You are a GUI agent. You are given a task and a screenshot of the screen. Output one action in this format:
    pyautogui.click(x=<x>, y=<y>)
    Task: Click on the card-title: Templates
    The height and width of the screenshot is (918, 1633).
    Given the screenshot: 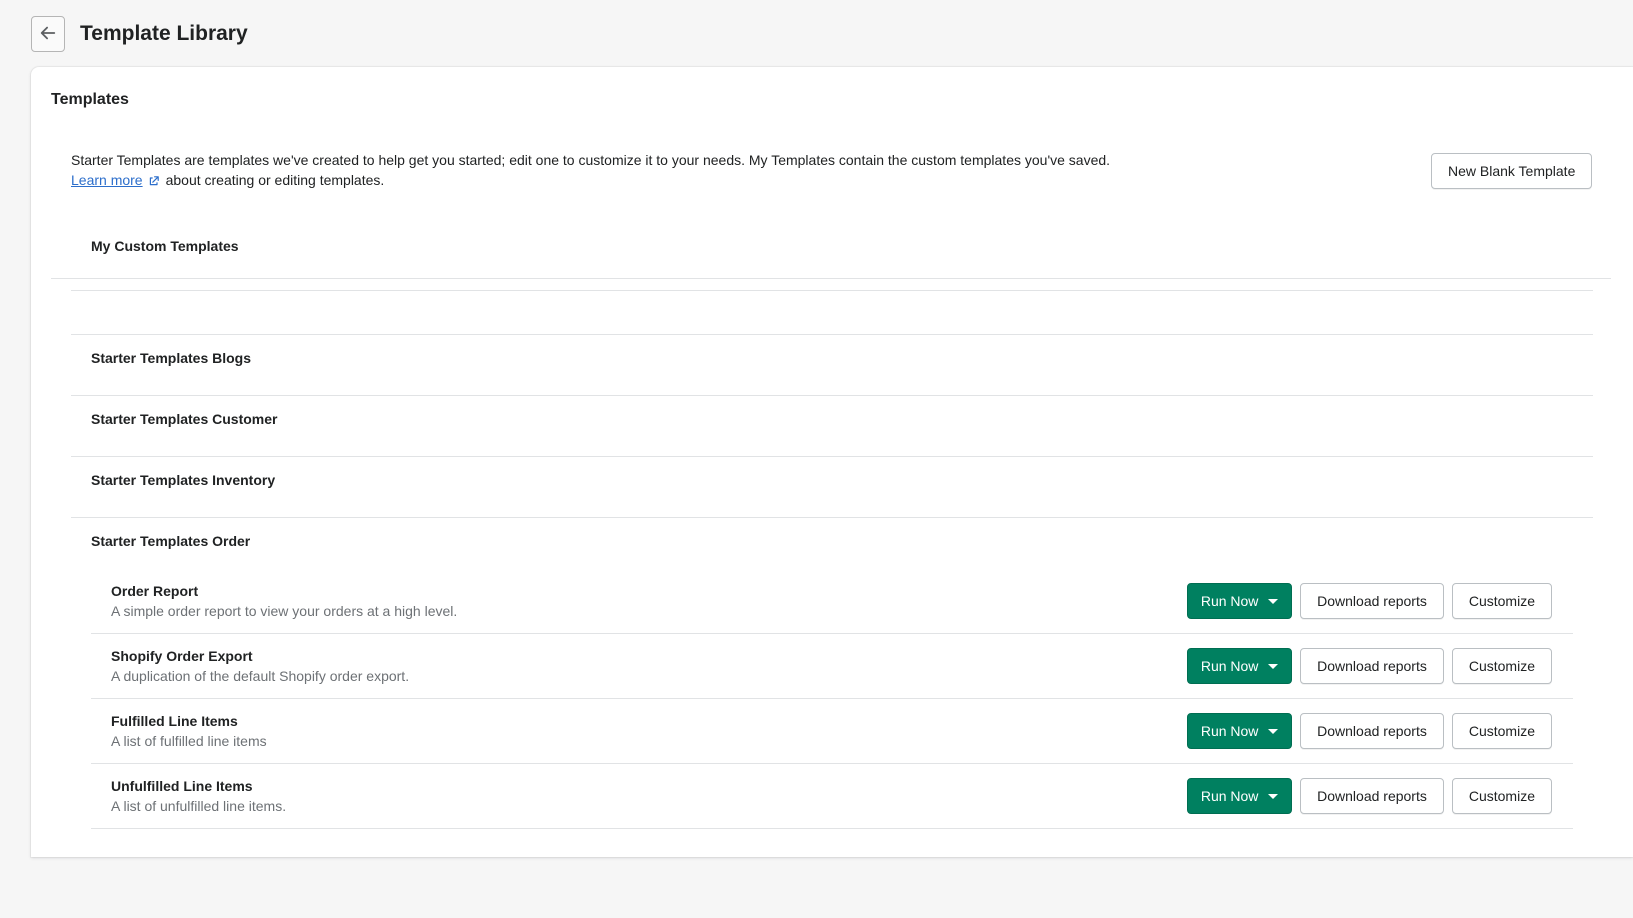 What is the action you would take?
    pyautogui.click(x=90, y=99)
    